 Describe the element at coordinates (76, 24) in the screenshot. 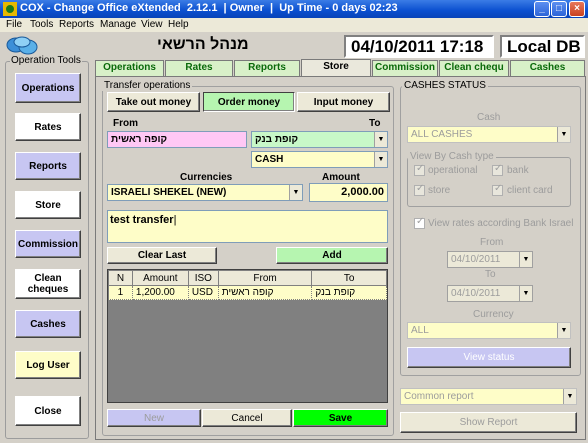

I see `menu-reports: Reports` at that location.